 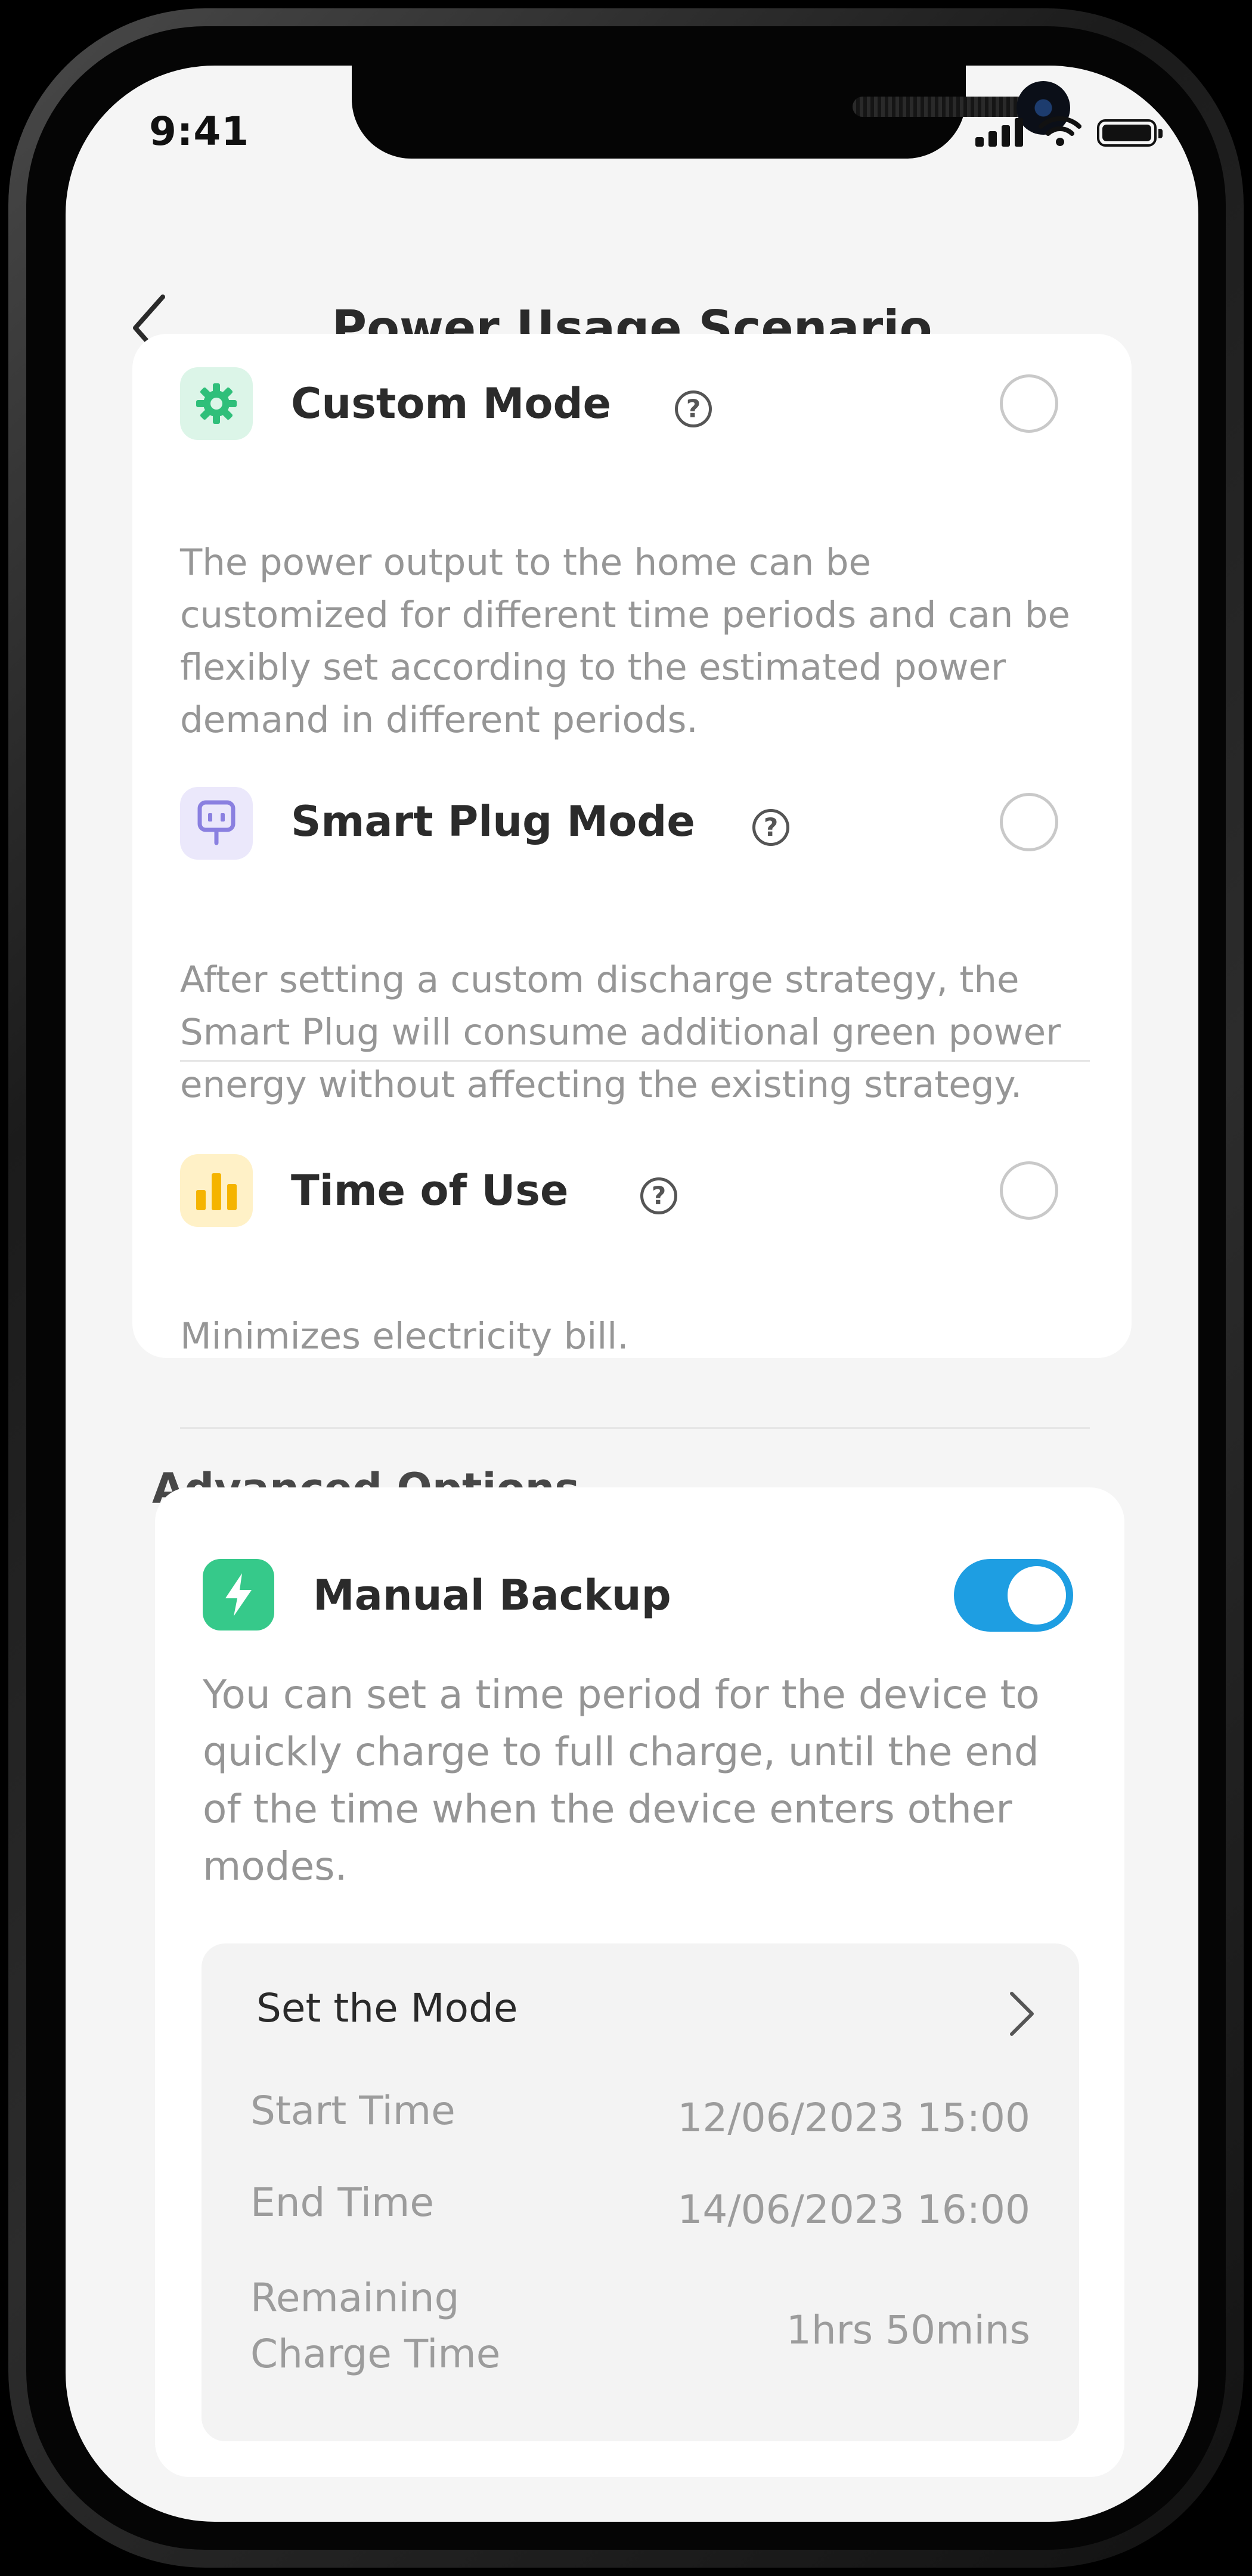 I want to click on end-time-value: 14/06/2023 16:00, so click(x=853, y=2210).